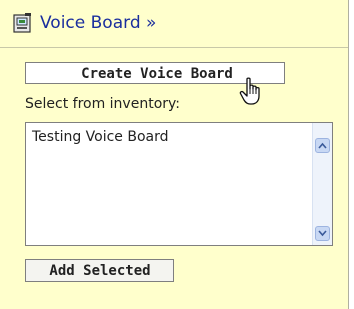  Describe the element at coordinates (22, 23) in the screenshot. I see `voice-board-icon` at that location.